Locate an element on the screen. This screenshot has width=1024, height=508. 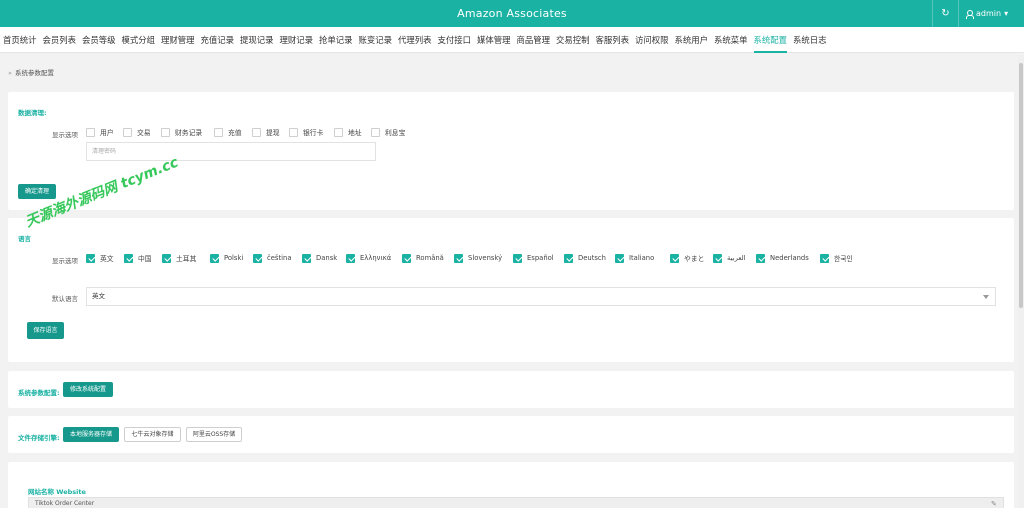
breadcrumb: » 系统参数配置 is located at coordinates (31, 72).